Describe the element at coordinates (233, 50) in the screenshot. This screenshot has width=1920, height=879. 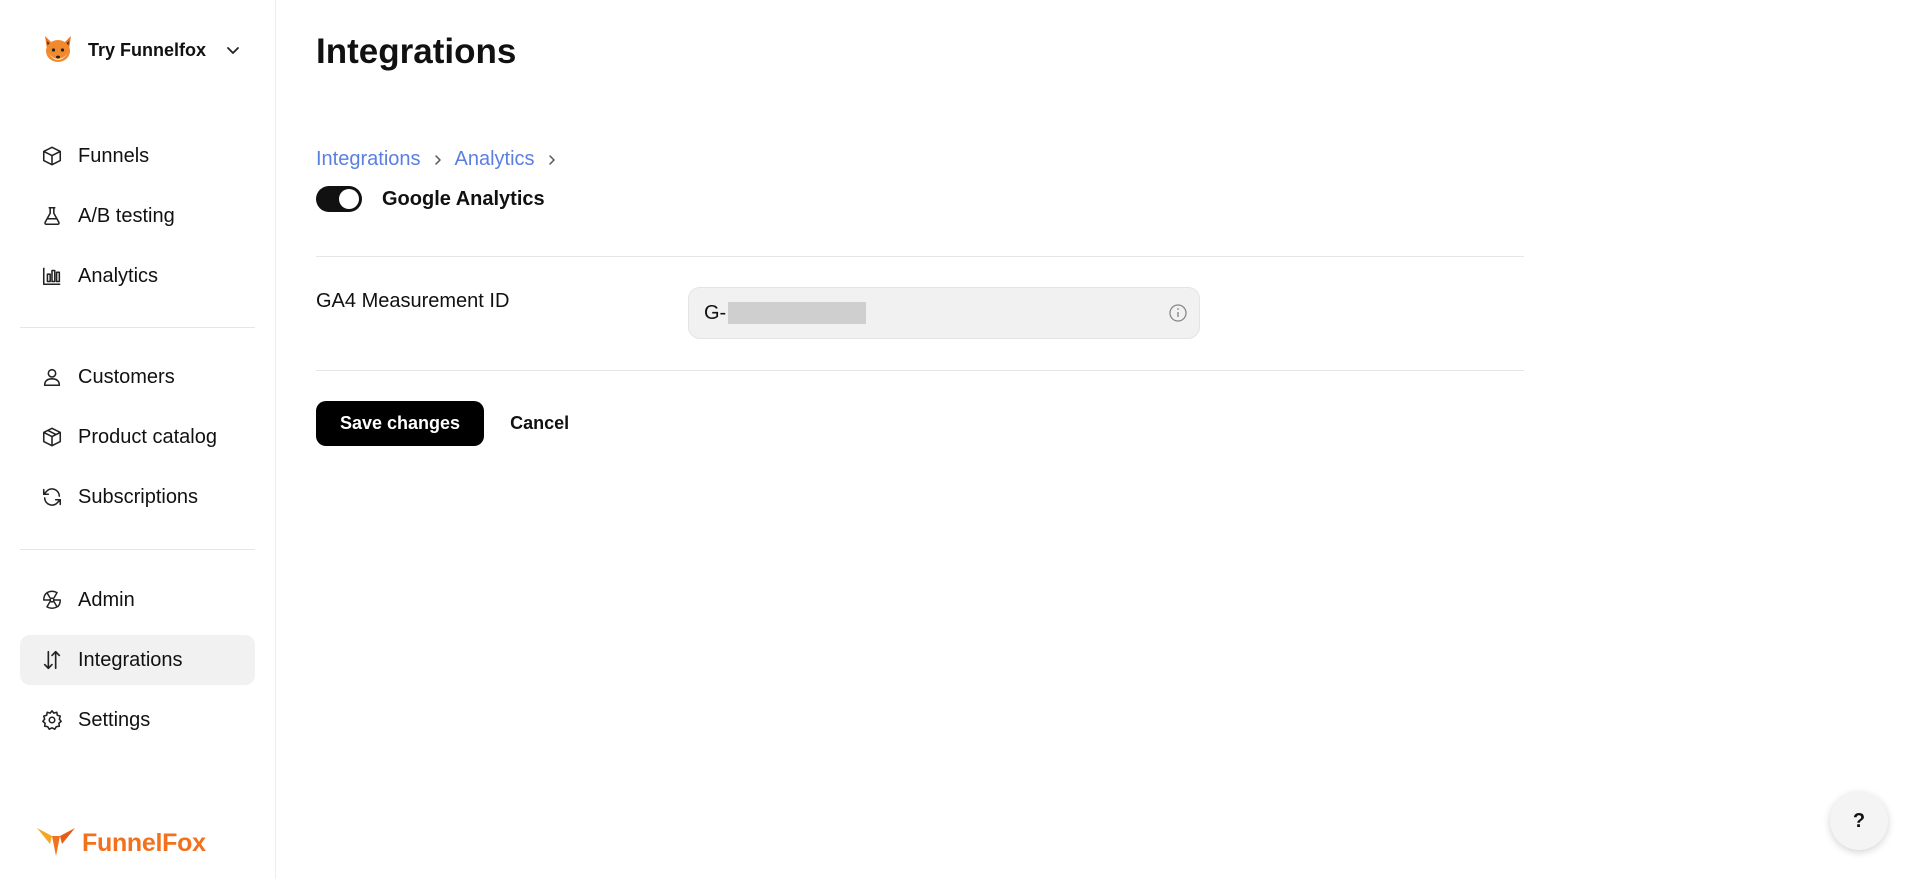
I see `chevron-down-icon` at that location.